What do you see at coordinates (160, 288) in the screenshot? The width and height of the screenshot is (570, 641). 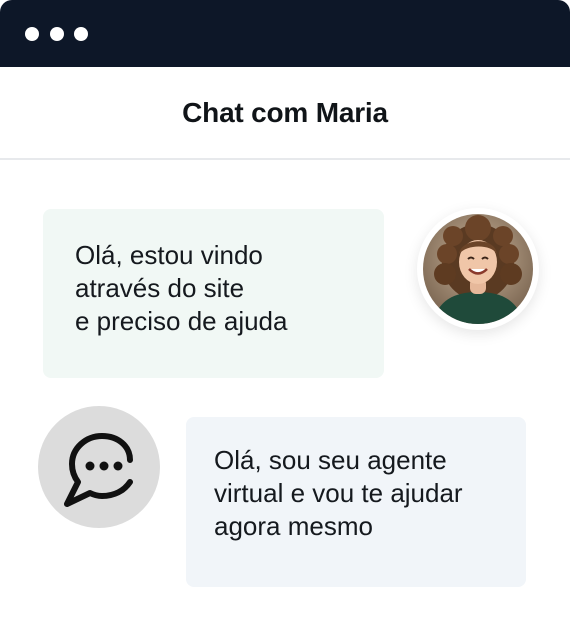 I see `message-line: através do site` at bounding box center [160, 288].